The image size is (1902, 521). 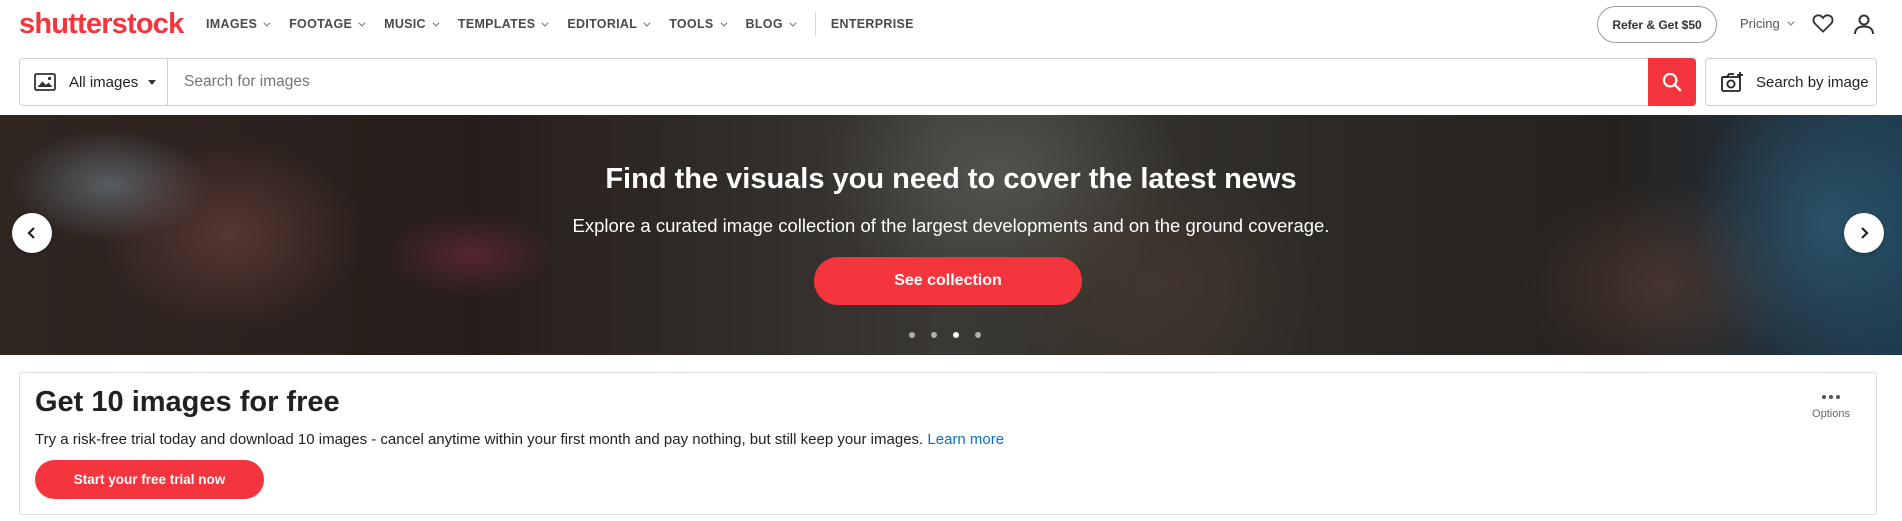 I want to click on chevron-right-icon, so click(x=1865, y=233).